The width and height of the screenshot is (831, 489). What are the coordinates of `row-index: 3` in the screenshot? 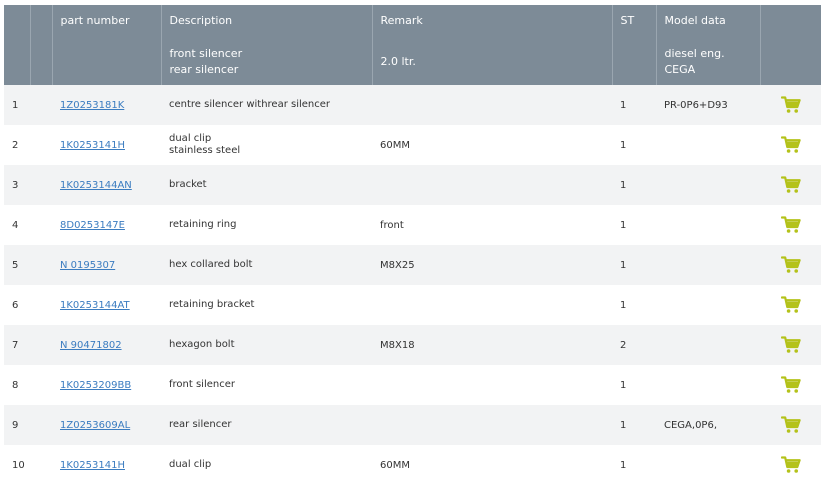 It's located at (17, 185).